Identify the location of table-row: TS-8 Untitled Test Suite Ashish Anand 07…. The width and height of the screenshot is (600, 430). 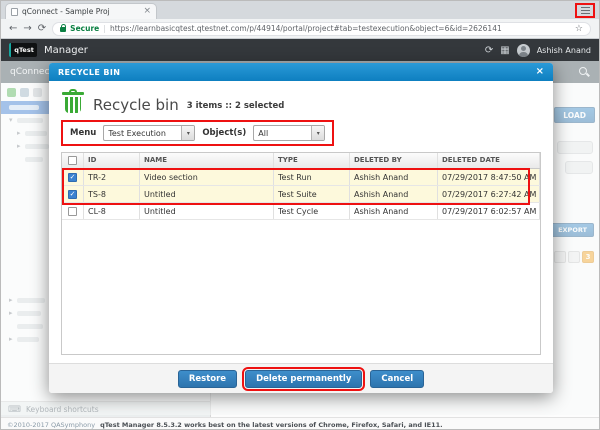
(301, 194).